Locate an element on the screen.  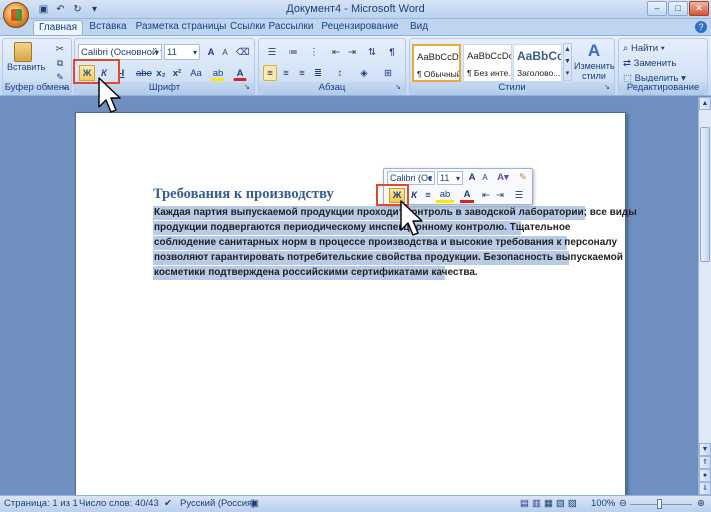
multilevel-list-icon: ⋮ is located at coordinates (314, 52).